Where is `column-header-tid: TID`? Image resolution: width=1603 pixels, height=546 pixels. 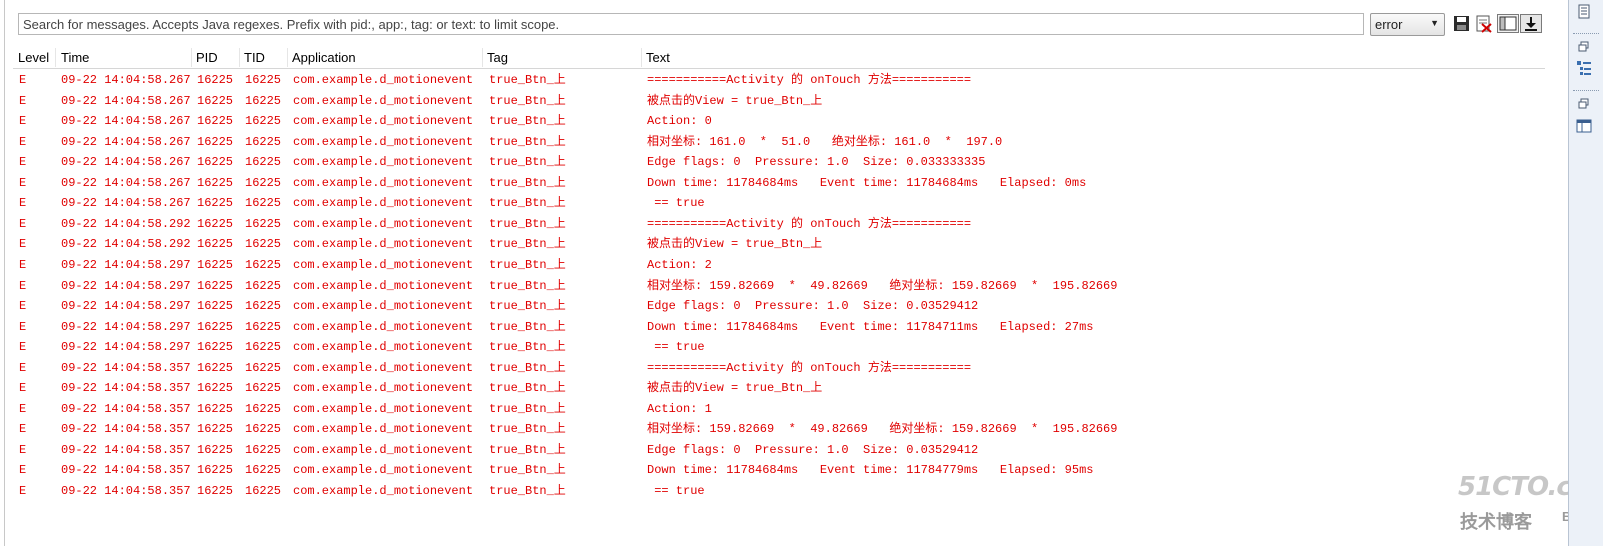 column-header-tid: TID is located at coordinates (263, 57).